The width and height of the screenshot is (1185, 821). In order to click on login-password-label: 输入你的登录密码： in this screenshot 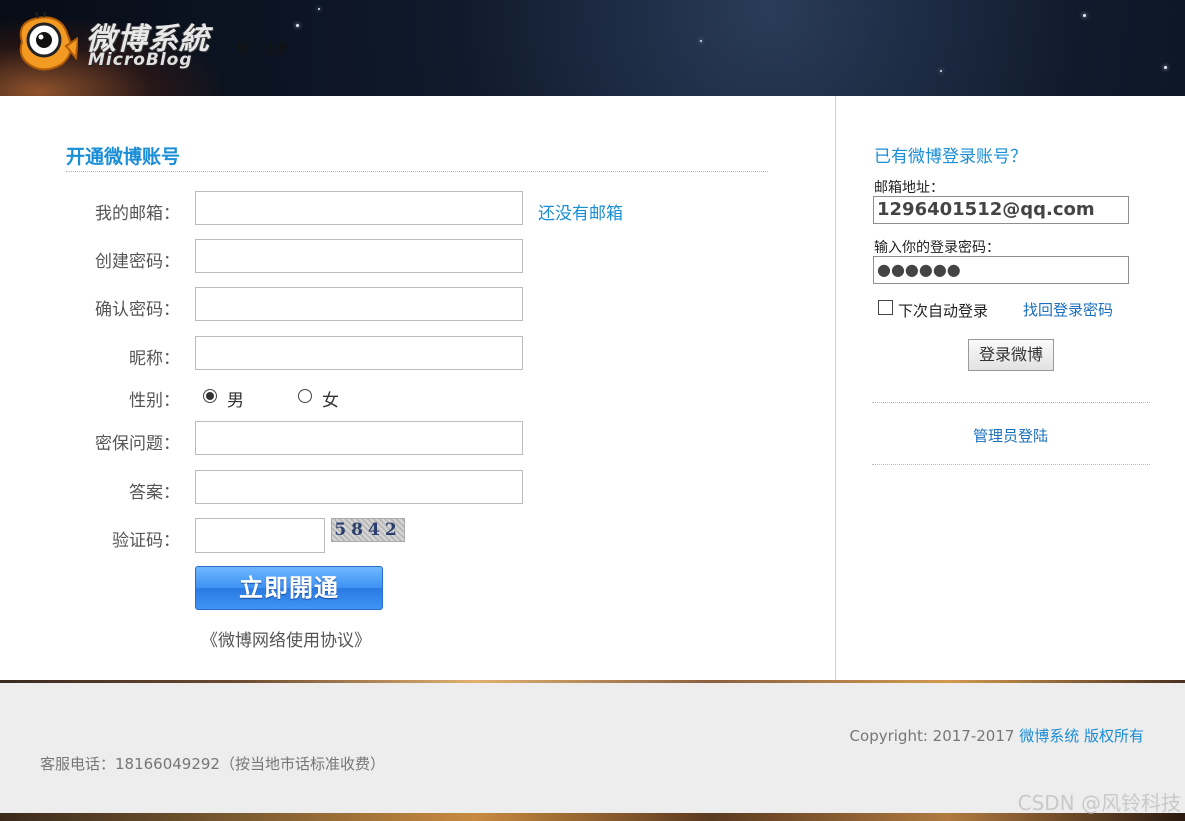, I will do `click(937, 248)`.